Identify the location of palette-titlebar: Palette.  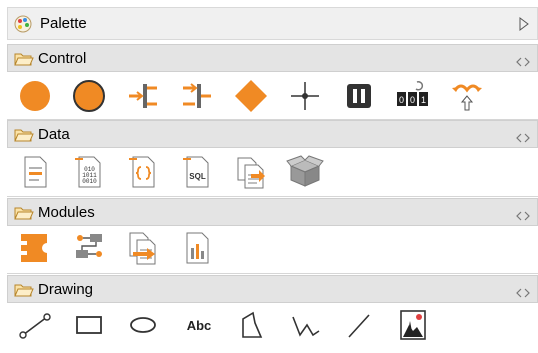
(272, 23).